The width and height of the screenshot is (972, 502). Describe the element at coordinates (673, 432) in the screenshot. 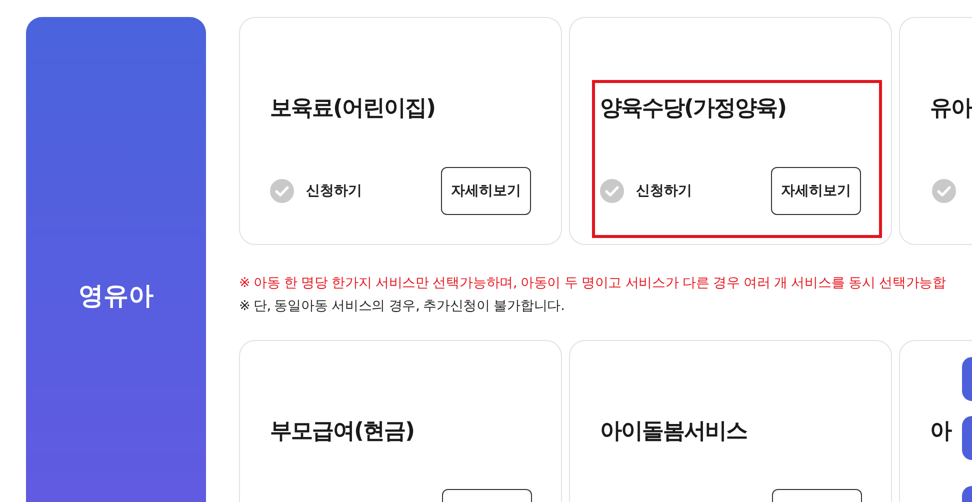

I see `card-title: 아이돌봄서비스` at that location.